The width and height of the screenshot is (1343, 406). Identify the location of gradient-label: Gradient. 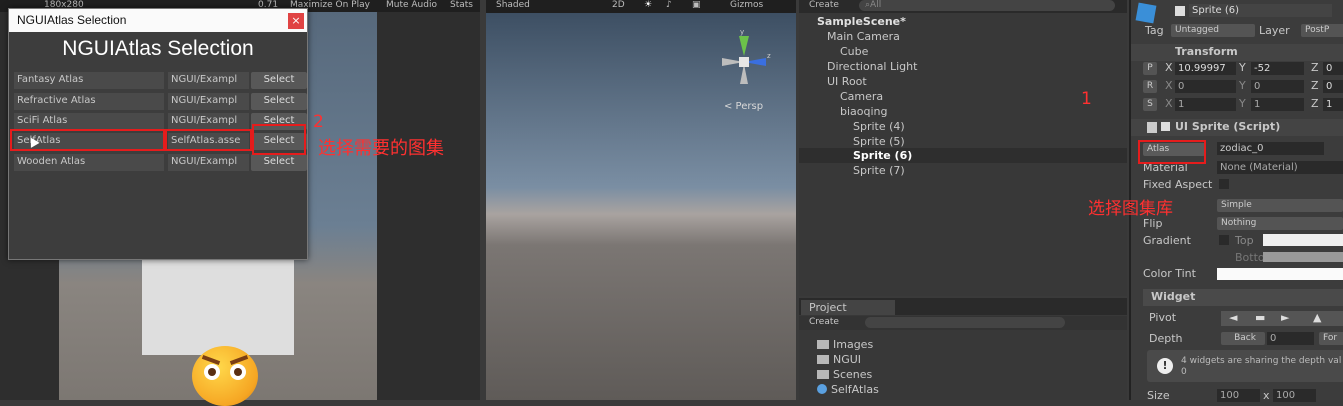
(1167, 240).